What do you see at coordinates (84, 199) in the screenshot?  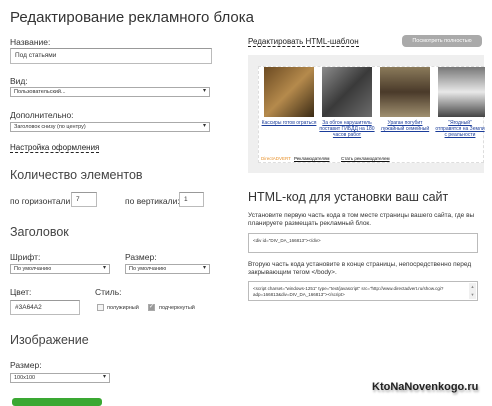 I see `horiz-input: 7` at bounding box center [84, 199].